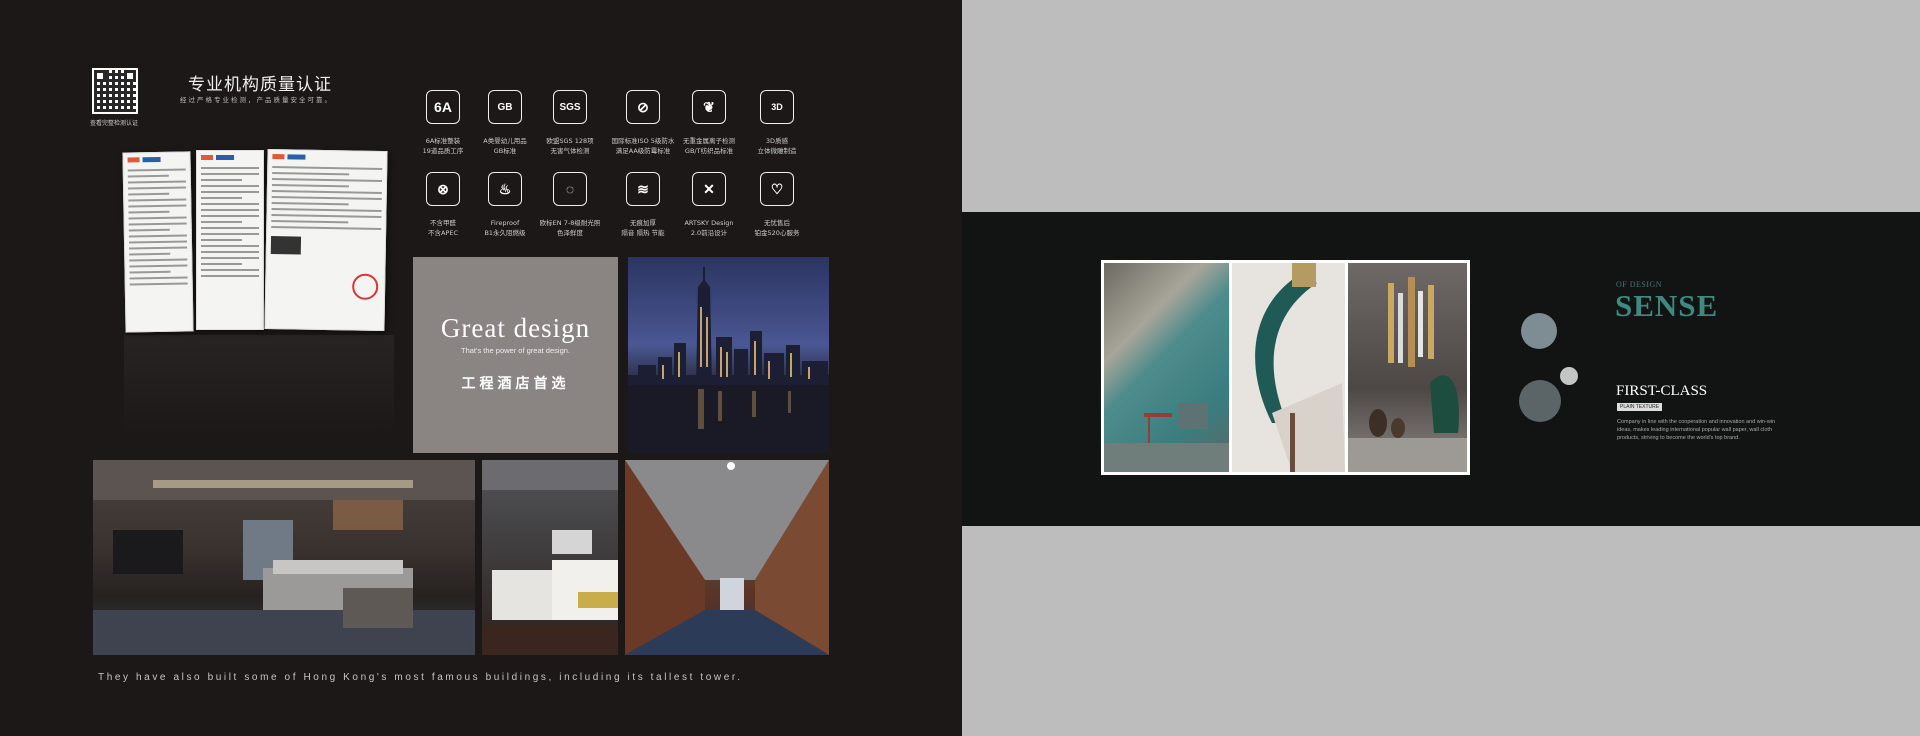  Describe the element at coordinates (1539, 331) in the screenshot. I see `decorative-dot-large` at that location.